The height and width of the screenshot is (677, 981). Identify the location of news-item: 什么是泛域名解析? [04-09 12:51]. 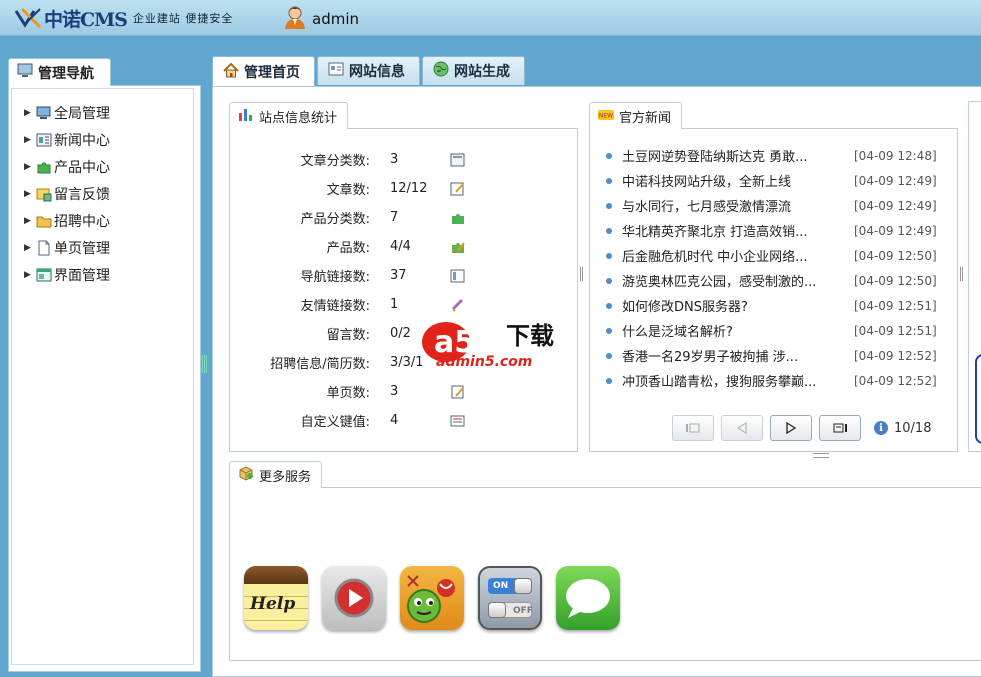
(777, 330).